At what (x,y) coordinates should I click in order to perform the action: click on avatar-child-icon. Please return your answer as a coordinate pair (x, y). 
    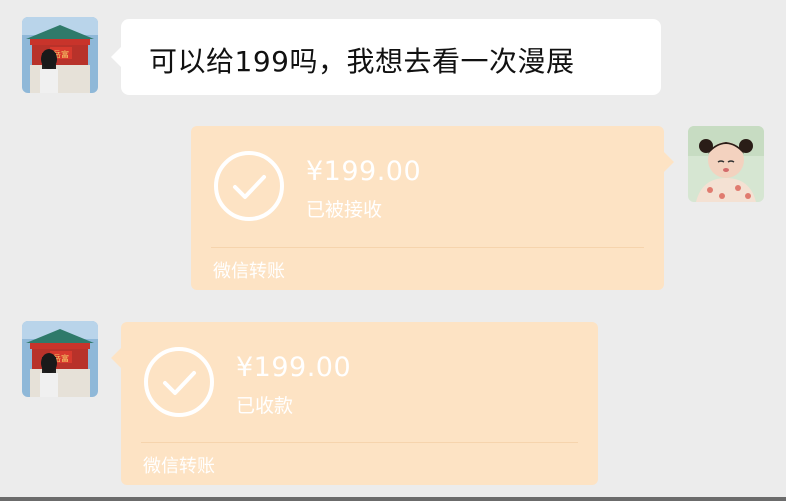
    Looking at the image, I should click on (726, 164).